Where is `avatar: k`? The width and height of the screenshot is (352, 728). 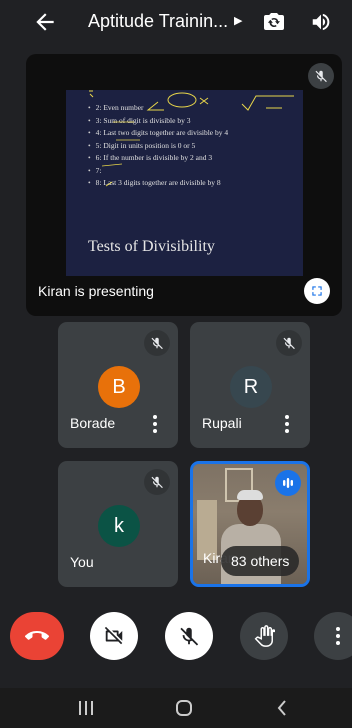
avatar: k is located at coordinates (119, 526).